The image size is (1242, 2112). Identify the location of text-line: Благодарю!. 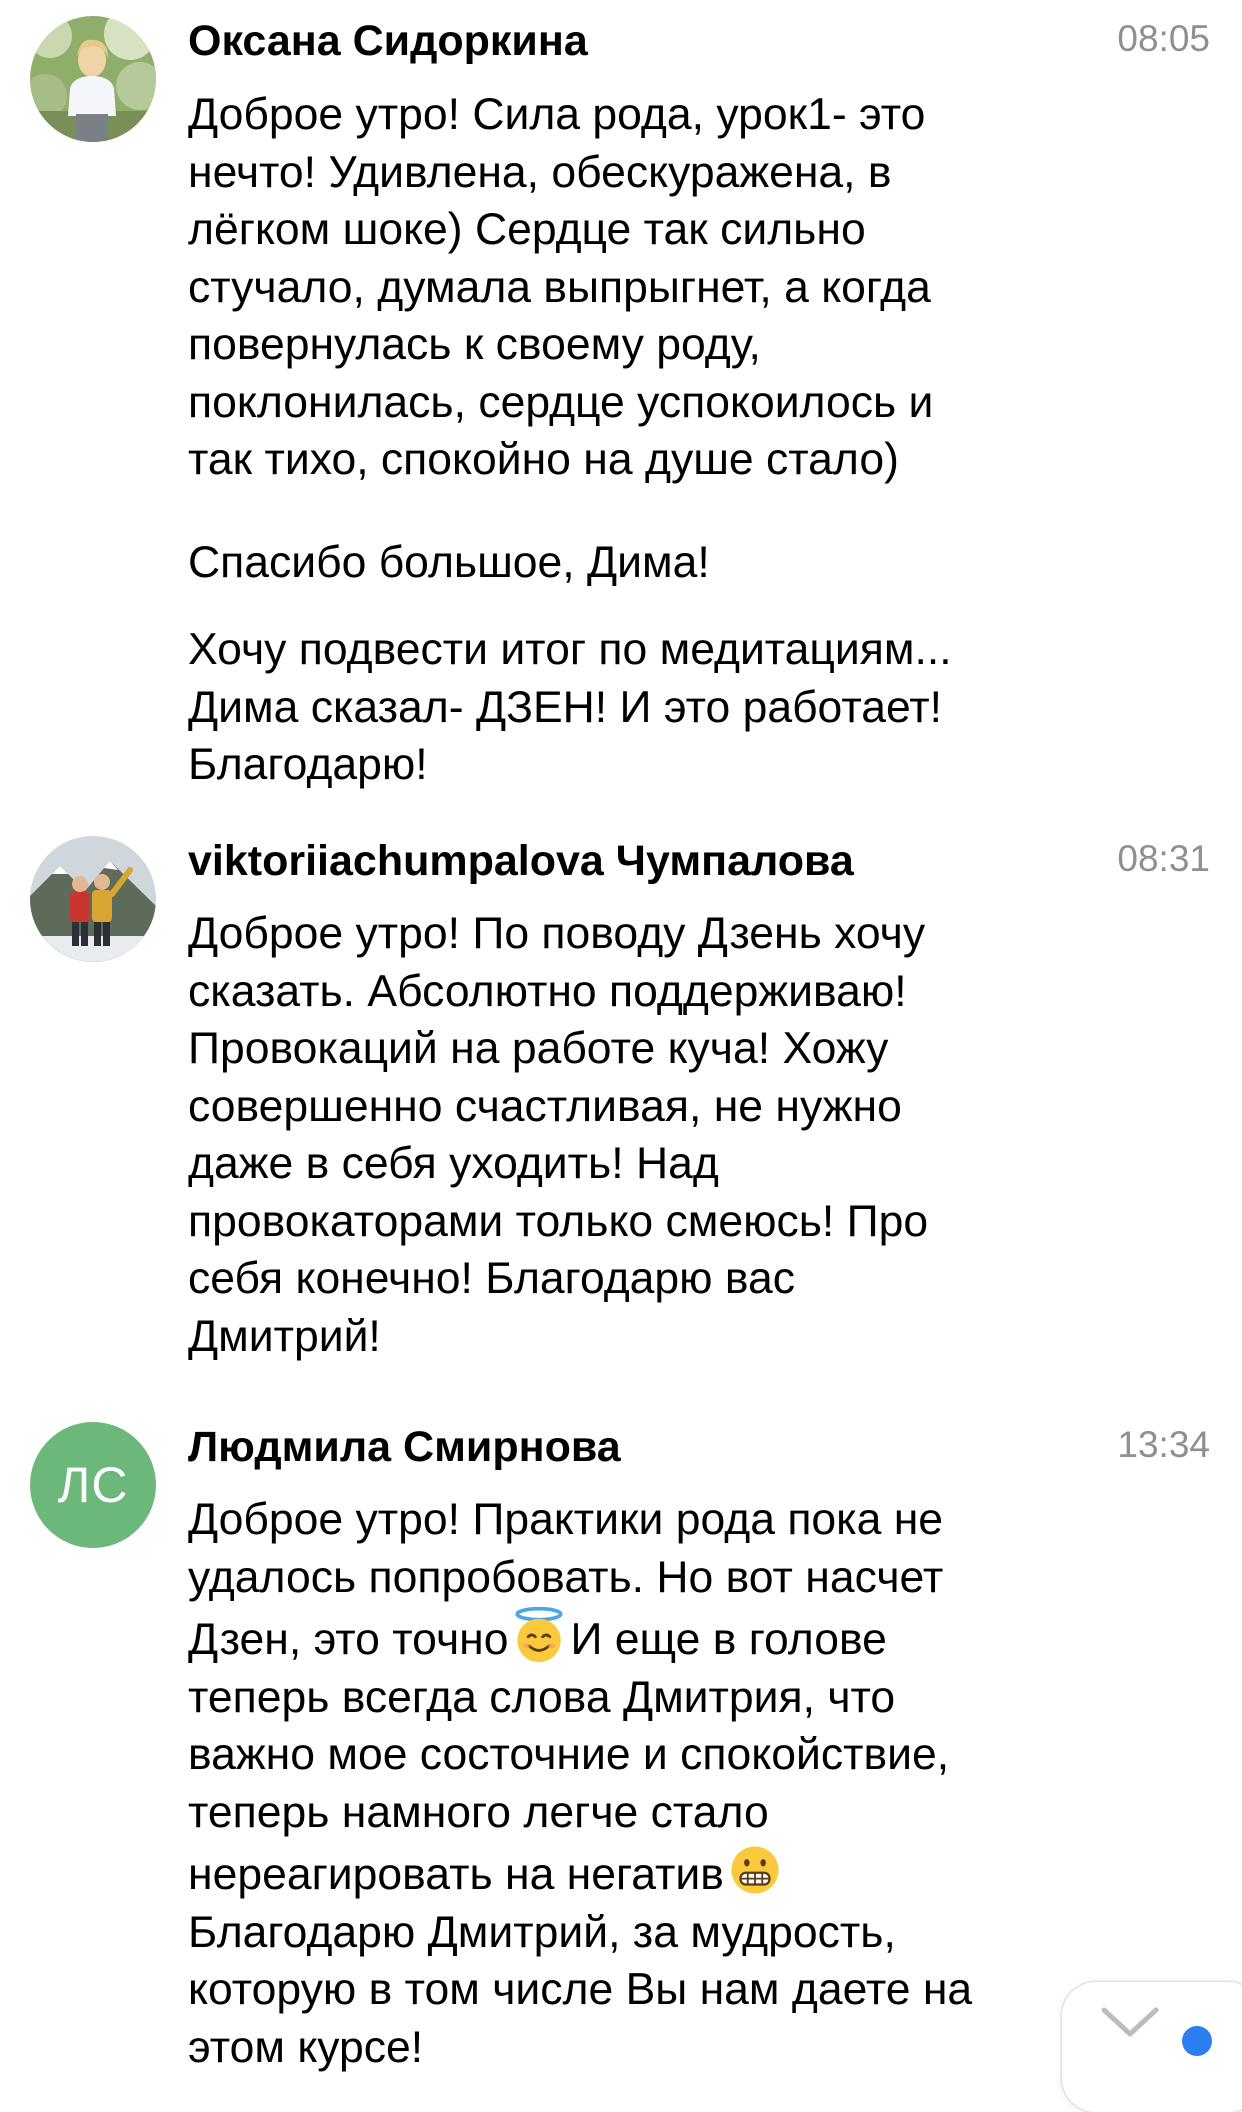
(308, 764).